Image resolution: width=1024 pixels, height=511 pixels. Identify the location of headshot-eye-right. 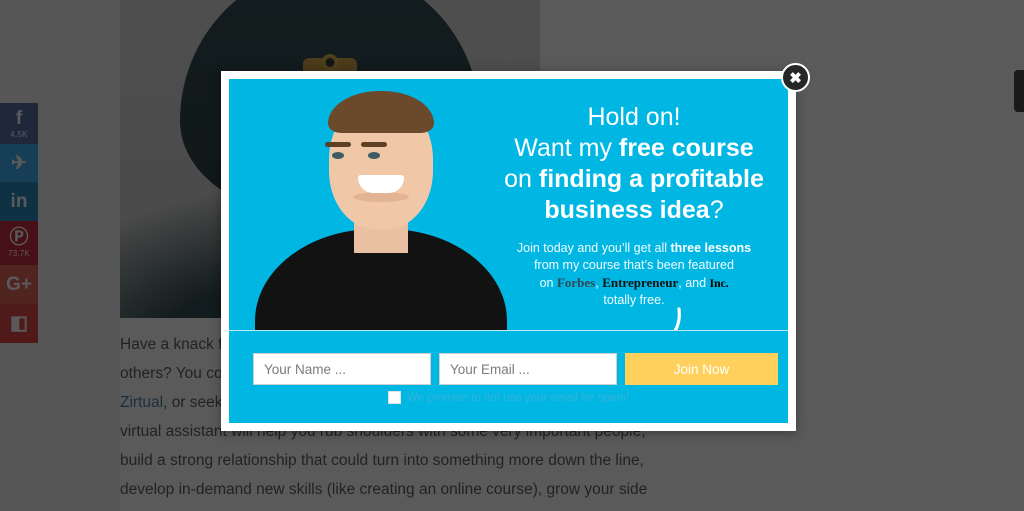
(374, 155).